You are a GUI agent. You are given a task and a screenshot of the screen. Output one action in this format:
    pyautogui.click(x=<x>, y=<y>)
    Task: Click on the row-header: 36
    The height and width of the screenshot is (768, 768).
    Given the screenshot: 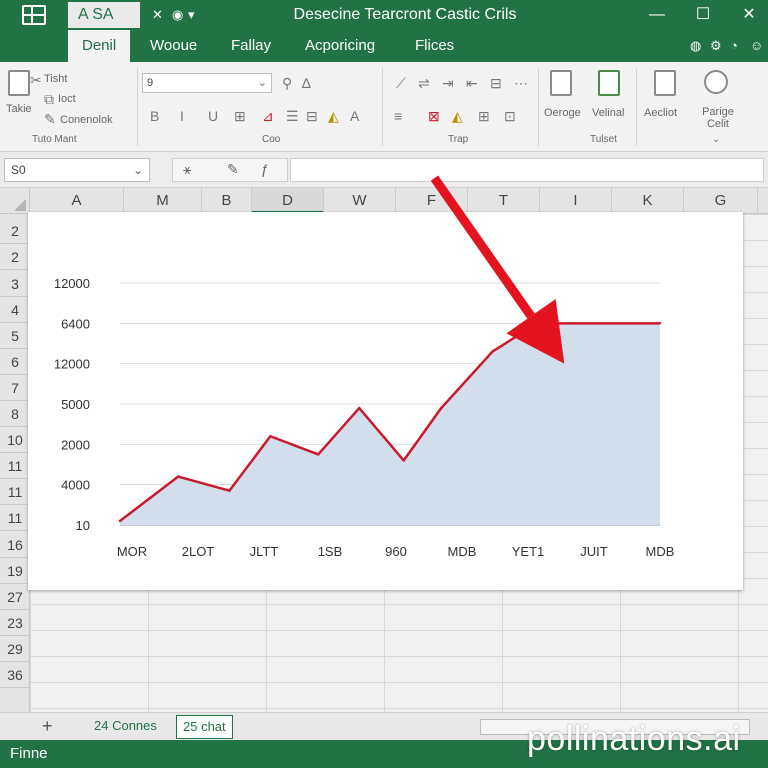 What is the action you would take?
    pyautogui.click(x=15, y=675)
    